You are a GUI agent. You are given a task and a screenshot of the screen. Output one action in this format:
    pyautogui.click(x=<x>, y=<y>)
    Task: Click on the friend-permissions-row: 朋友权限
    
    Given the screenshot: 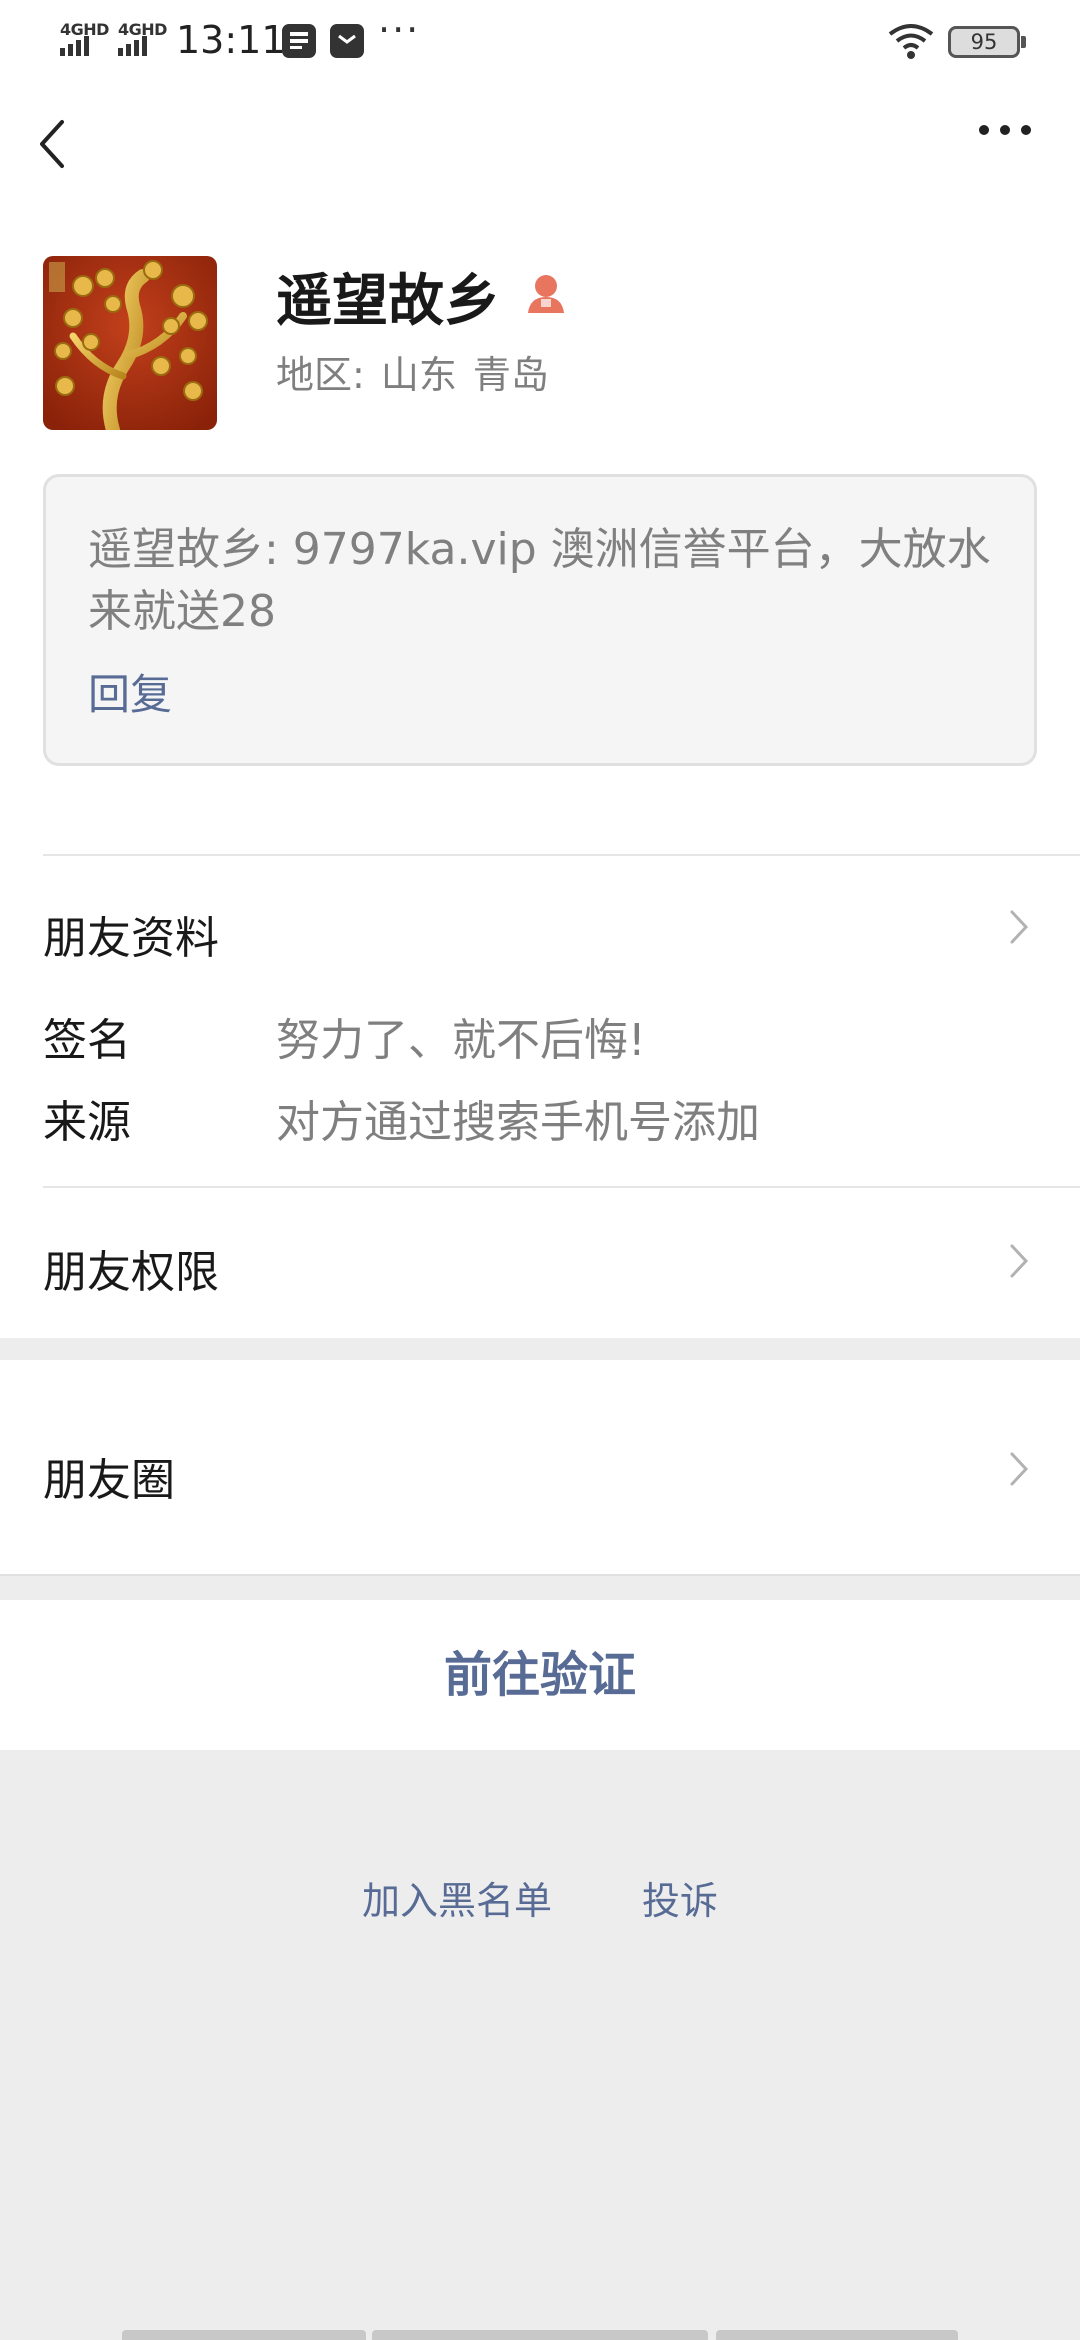 What is the action you would take?
    pyautogui.click(x=540, y=1263)
    